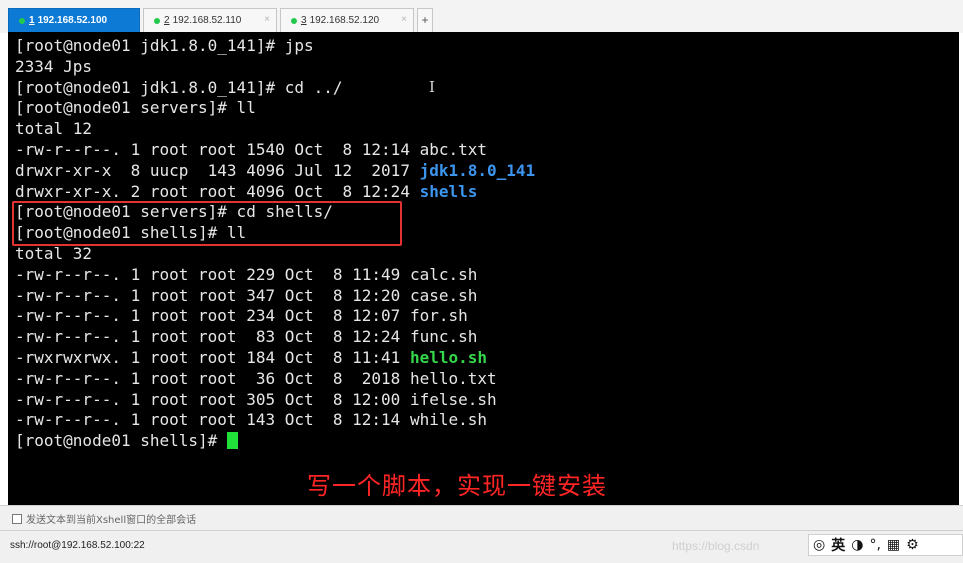 The image size is (963, 563). What do you see at coordinates (111, 520) in the screenshot?
I see `compose-bar-label: 发送文本到当前Xshell窗口的全部会话` at bounding box center [111, 520].